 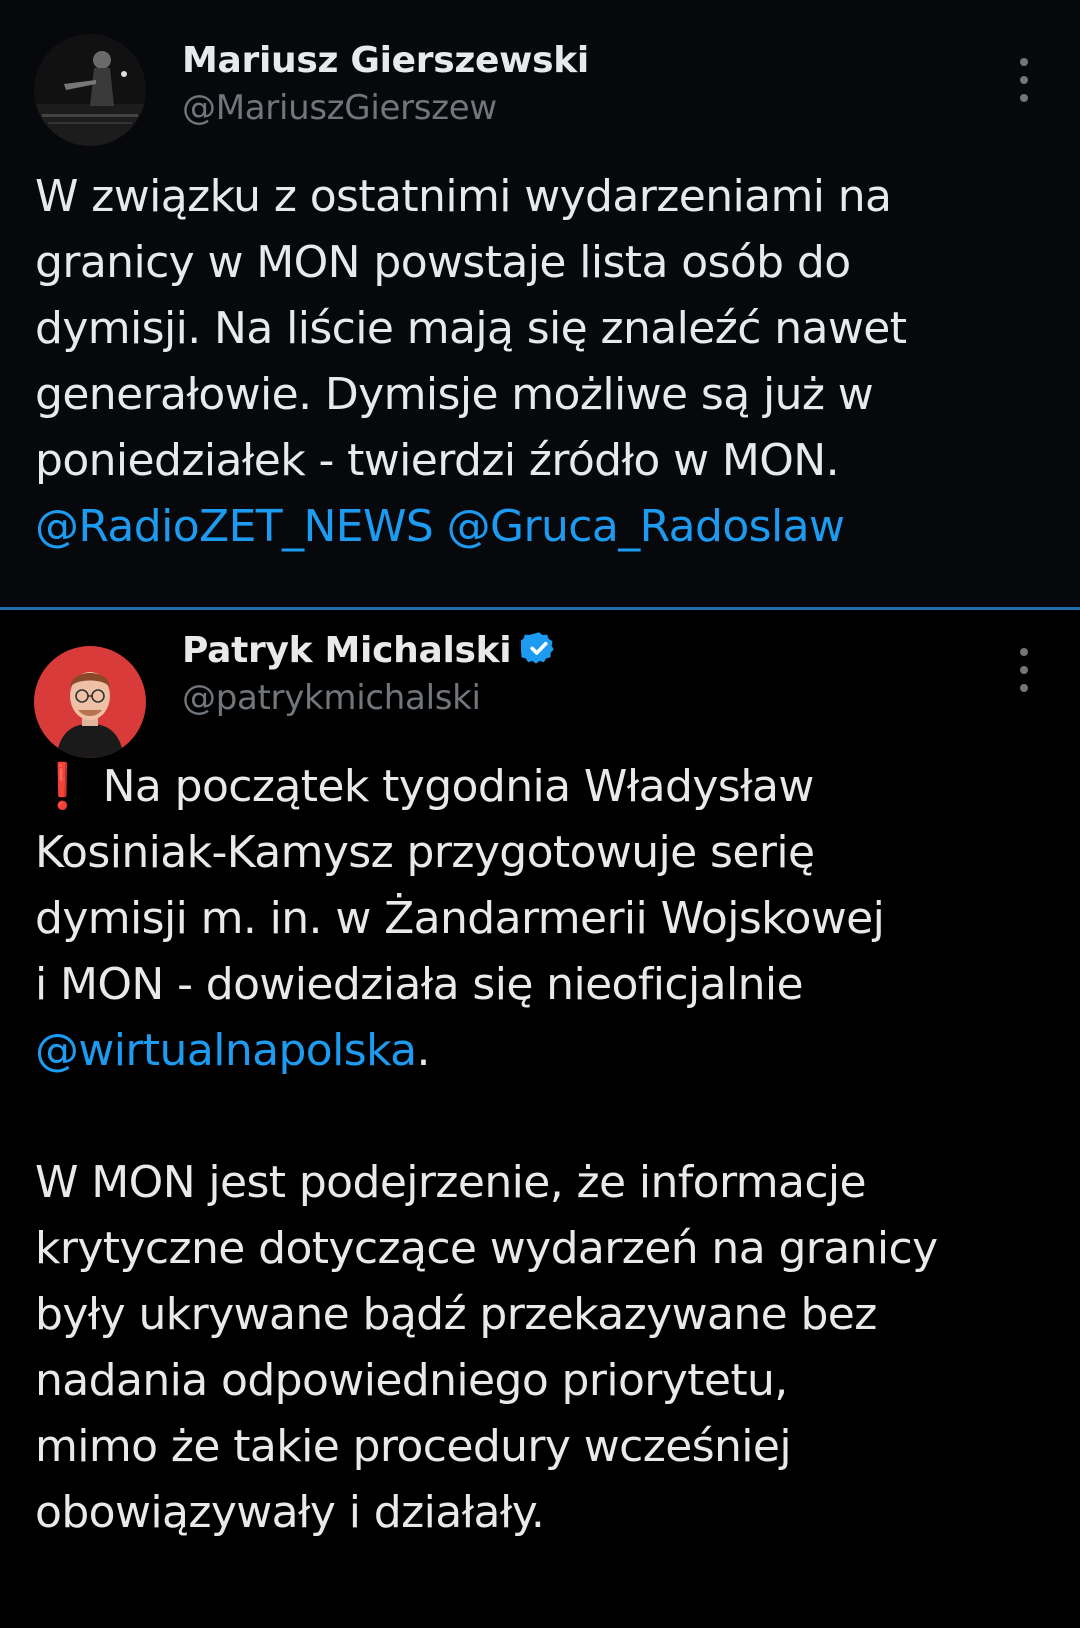 I want to click on author-name: Patryk Michalski, so click(x=369, y=650).